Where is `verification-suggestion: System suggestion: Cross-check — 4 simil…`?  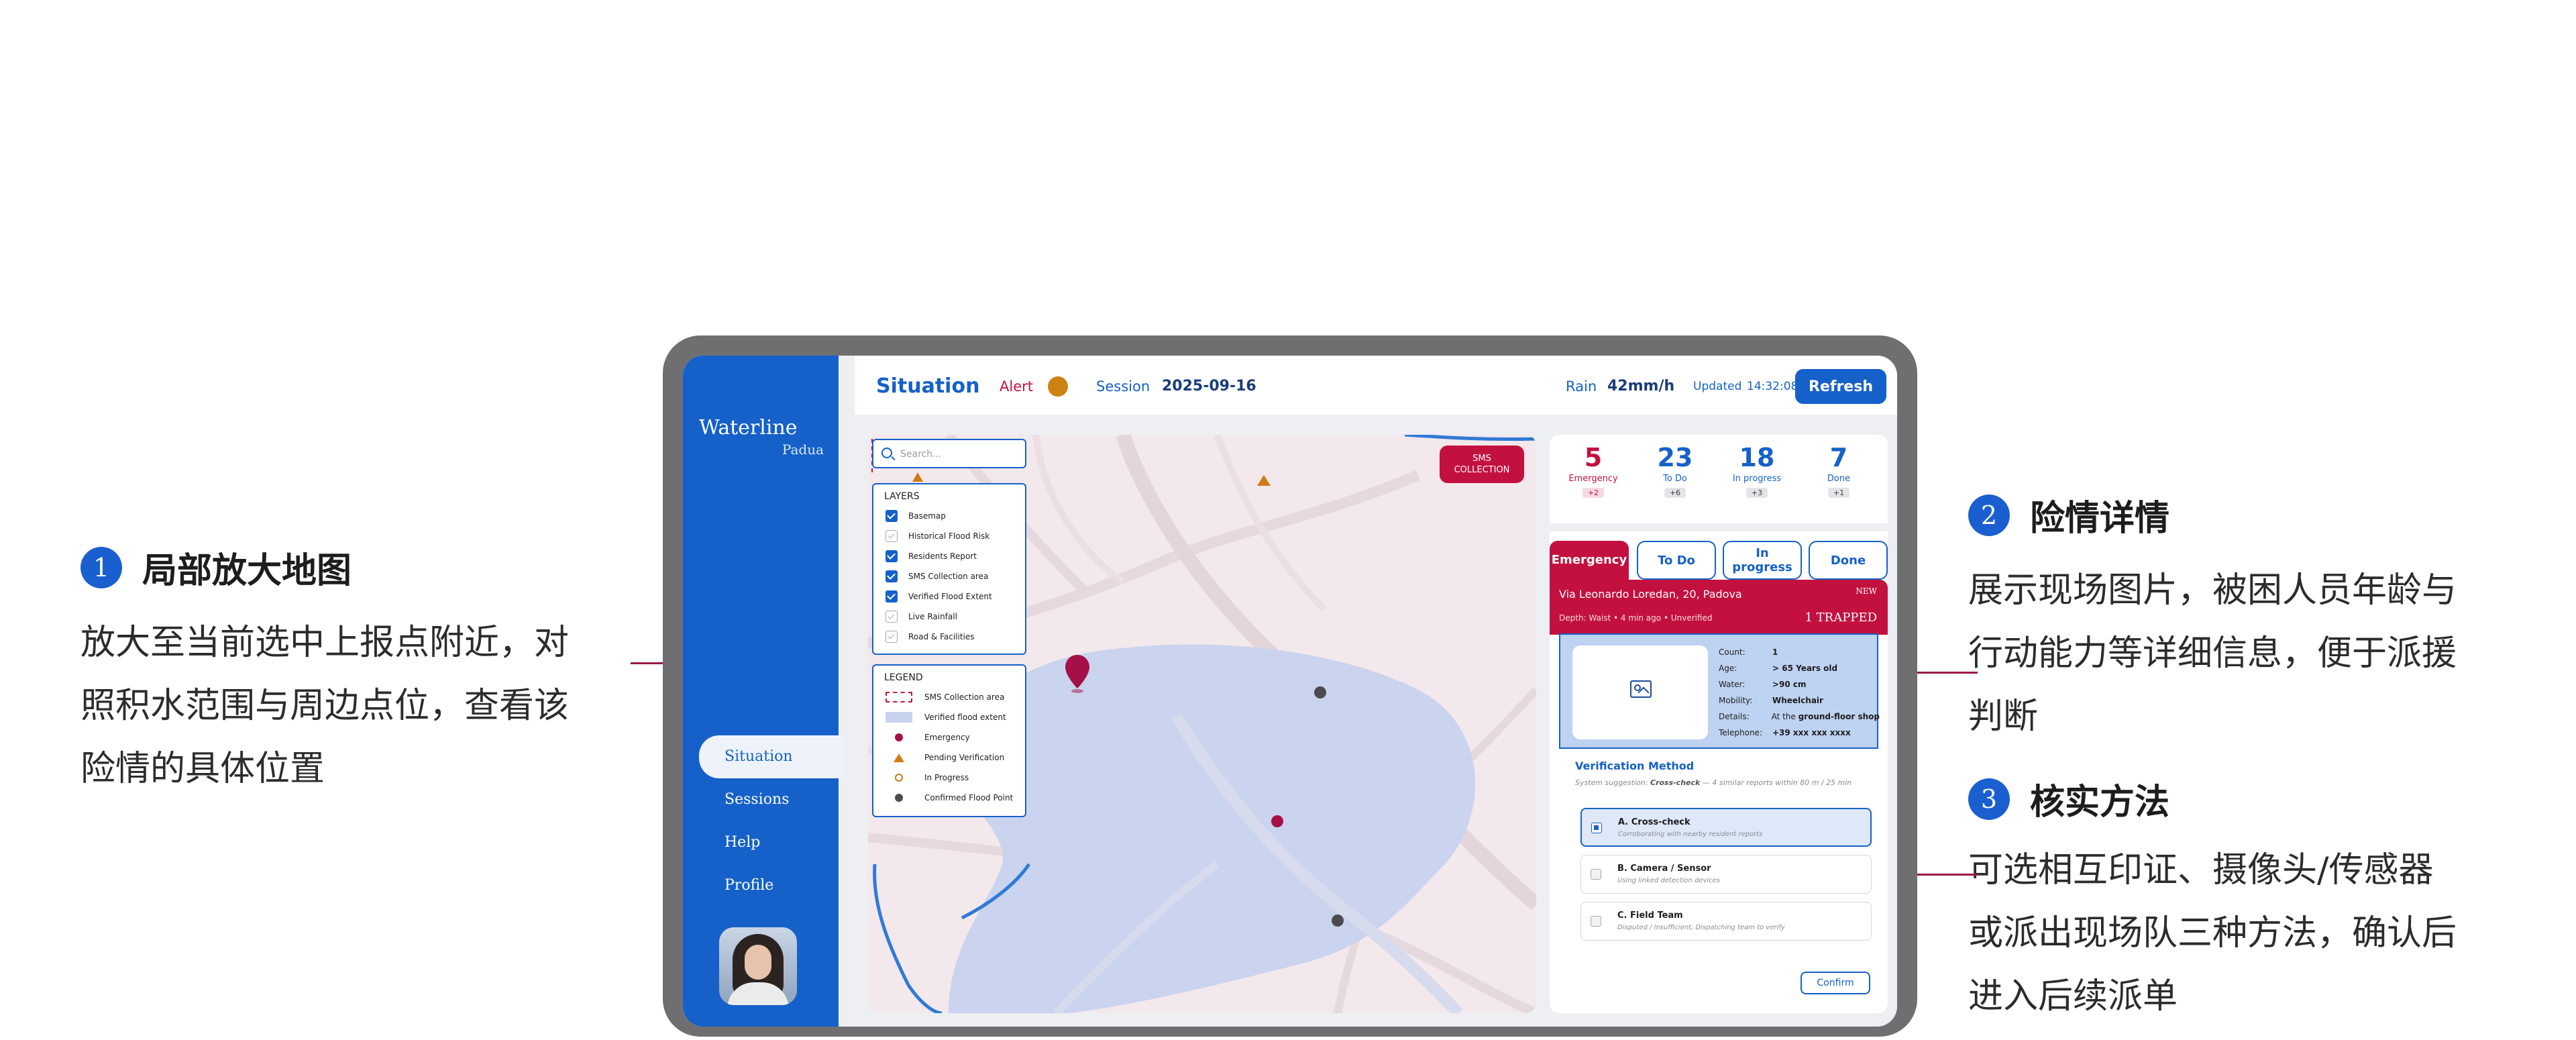 verification-suggestion: System suggestion: Cross-check — 4 simil… is located at coordinates (1713, 783).